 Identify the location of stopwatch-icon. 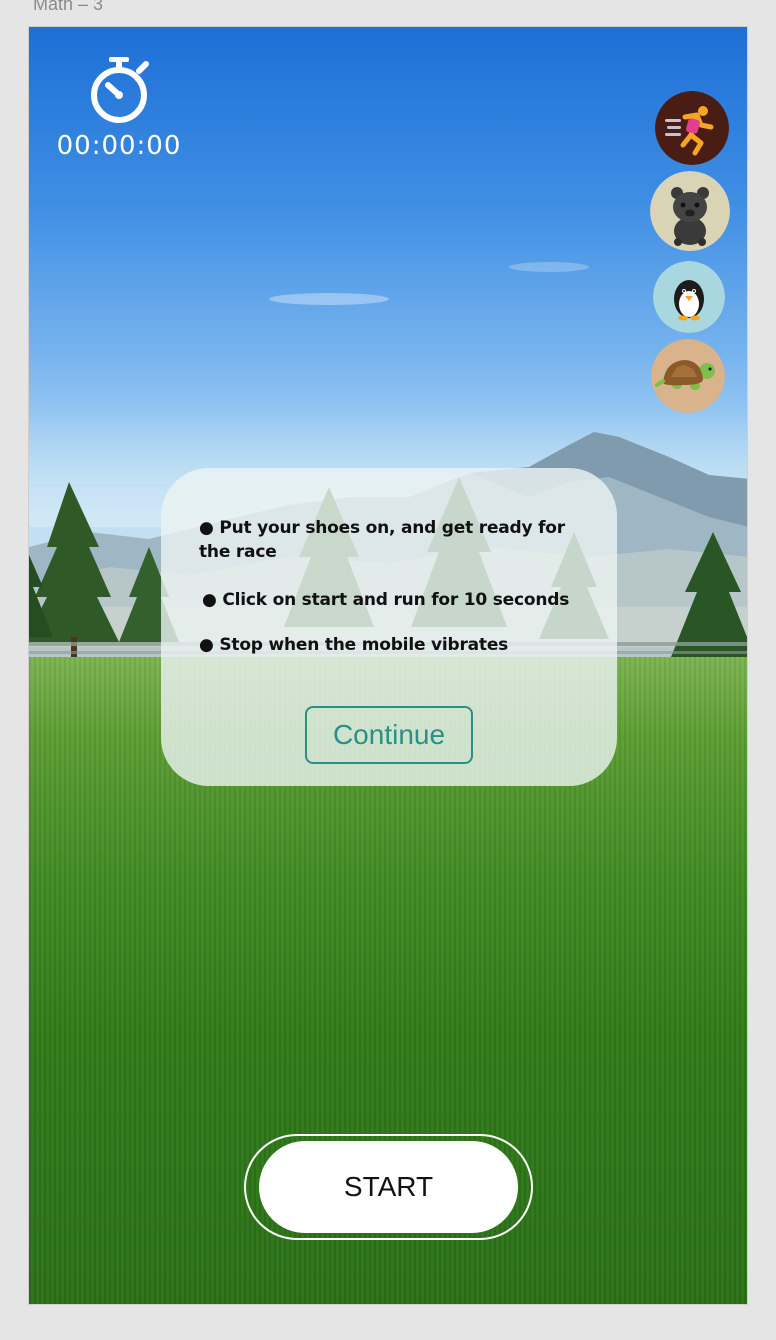
(120, 90).